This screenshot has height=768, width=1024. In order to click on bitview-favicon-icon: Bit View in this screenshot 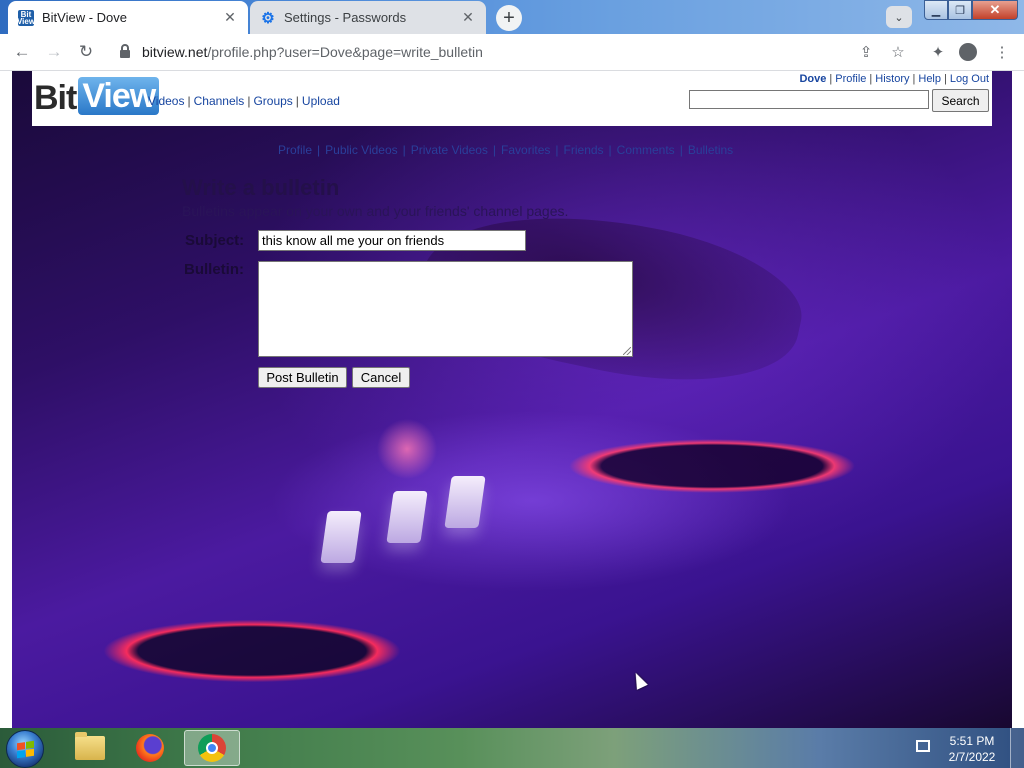, I will do `click(26, 17)`.